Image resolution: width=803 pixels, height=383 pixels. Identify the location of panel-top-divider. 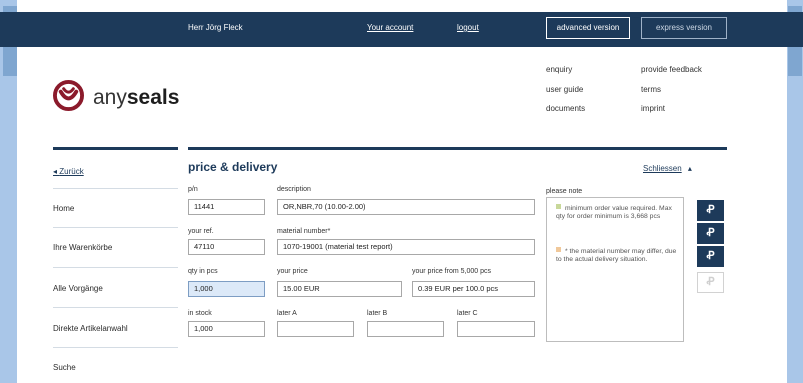
(457, 148).